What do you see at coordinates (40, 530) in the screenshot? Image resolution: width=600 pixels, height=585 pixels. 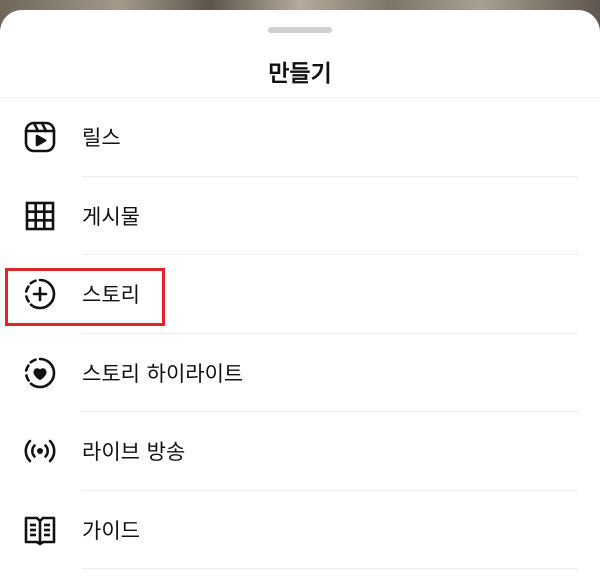 I see `guide-book-icon` at bounding box center [40, 530].